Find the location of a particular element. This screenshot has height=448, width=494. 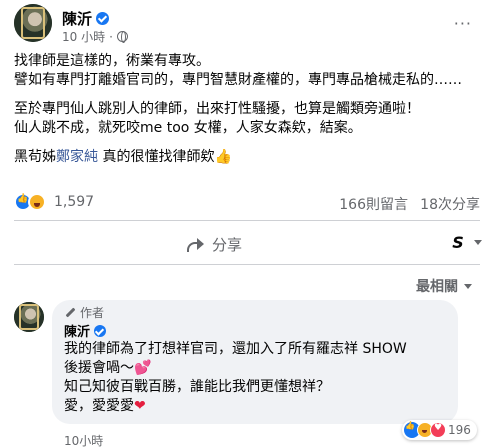

comment-reaction-count: 196 is located at coordinates (459, 430).